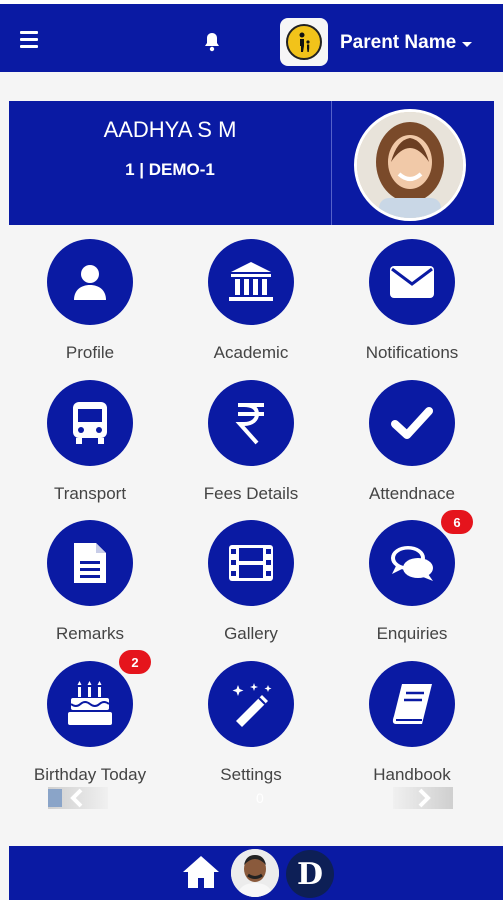  What do you see at coordinates (251, 36) in the screenshot?
I see `top-app-bar: Parent Name` at bounding box center [251, 36].